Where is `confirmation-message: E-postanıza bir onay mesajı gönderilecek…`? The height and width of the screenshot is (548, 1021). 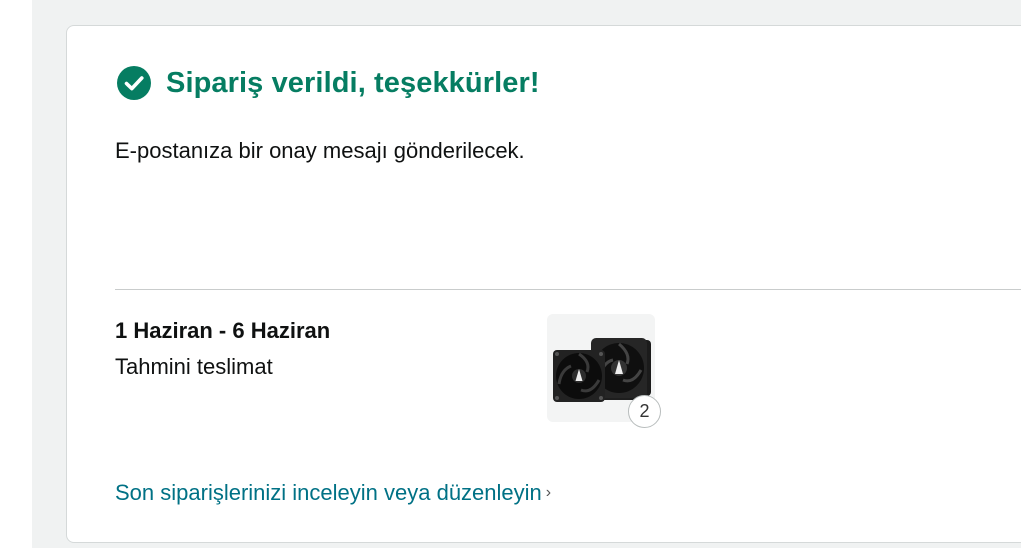
confirmation-message: E-postanıza bir onay mesajı gönderilecek… is located at coordinates (320, 150).